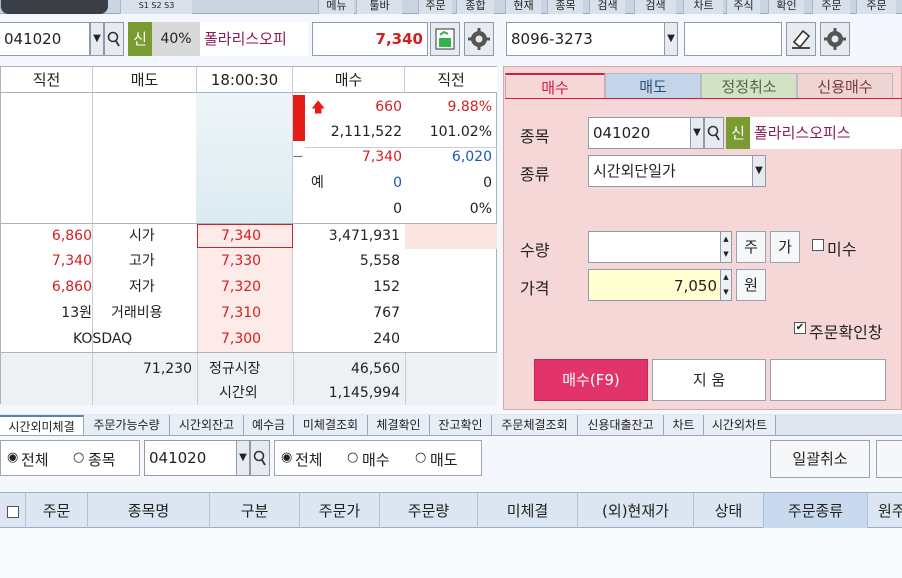  I want to click on eraser-icon, so click(801, 39).